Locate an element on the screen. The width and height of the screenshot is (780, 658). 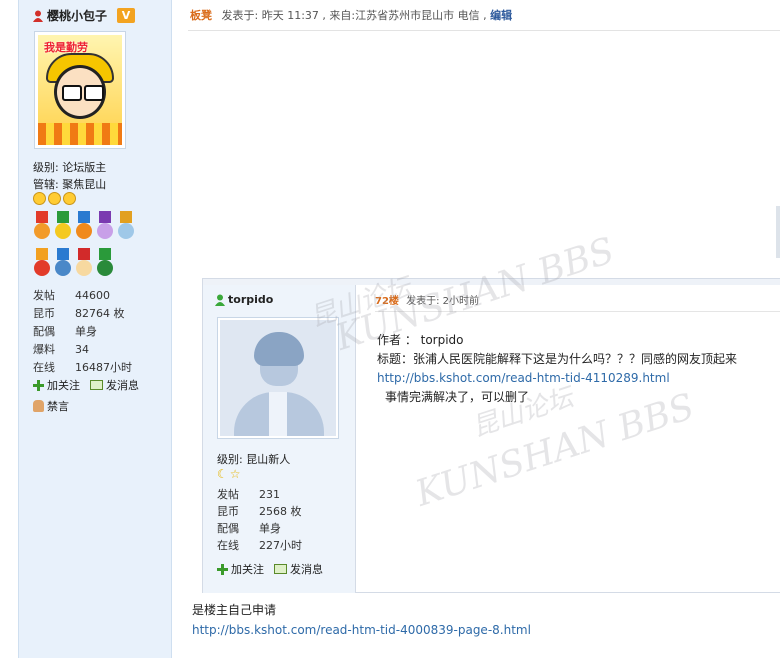
moon-icon: ☾ is located at coordinates (222, 474).